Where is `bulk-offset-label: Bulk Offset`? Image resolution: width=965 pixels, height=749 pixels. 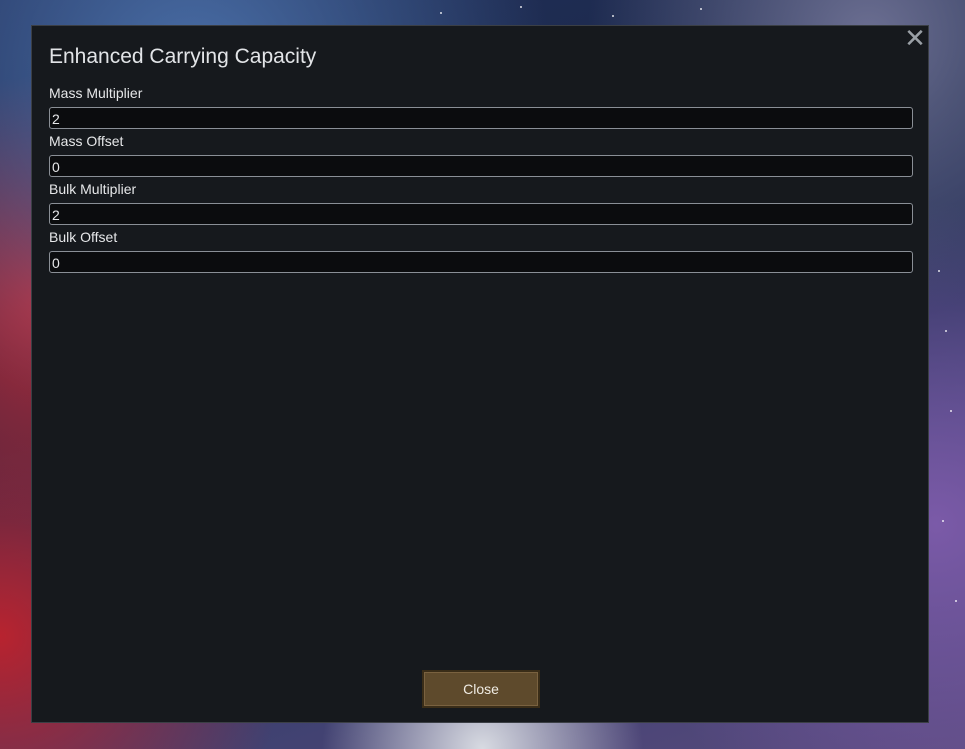 bulk-offset-label: Bulk Offset is located at coordinates (83, 237).